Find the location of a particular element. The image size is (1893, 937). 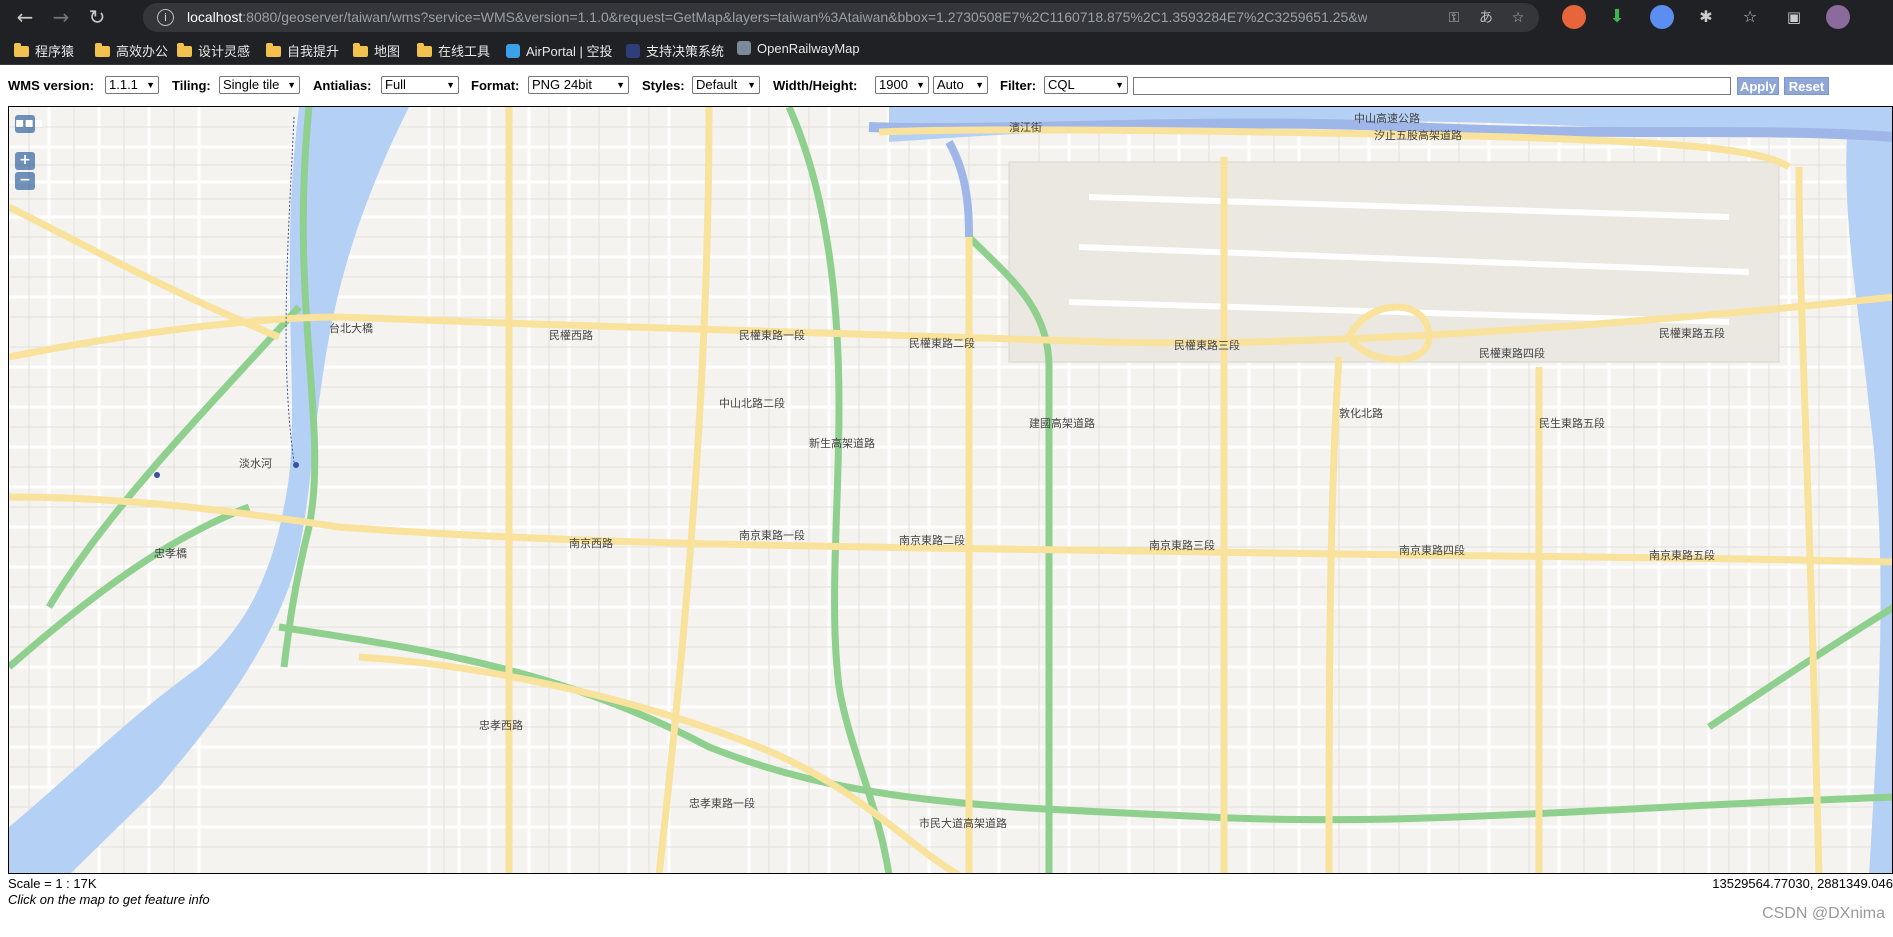

profile-avatar is located at coordinates (1838, 17).